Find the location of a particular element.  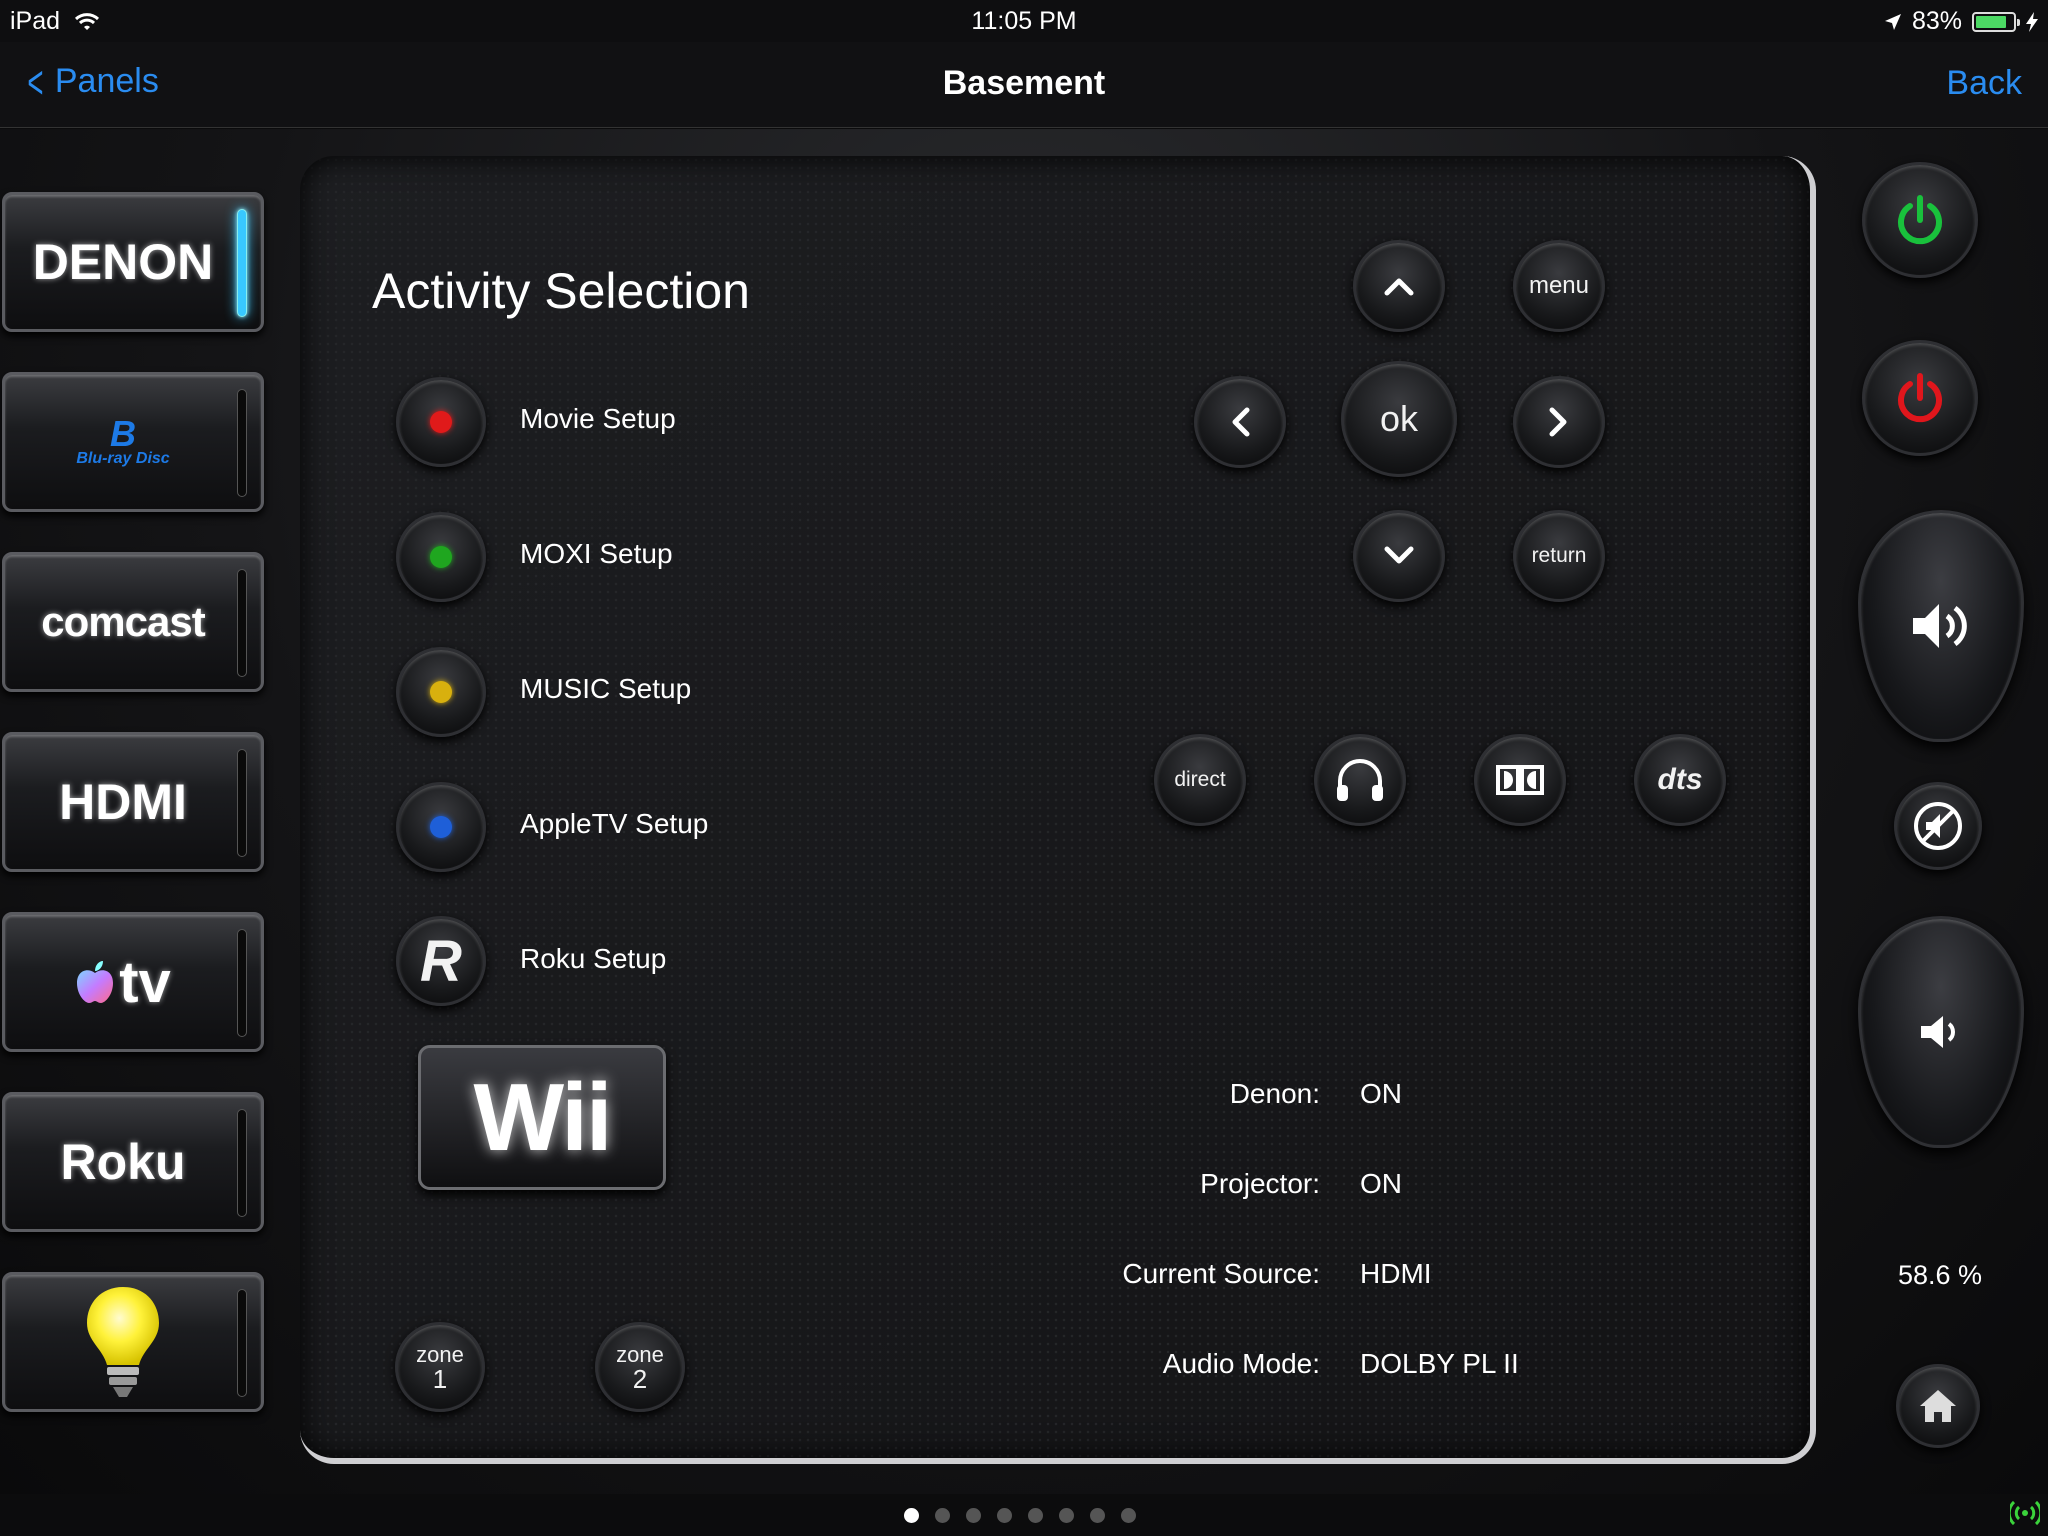

mute-icon is located at coordinates (1938, 826).